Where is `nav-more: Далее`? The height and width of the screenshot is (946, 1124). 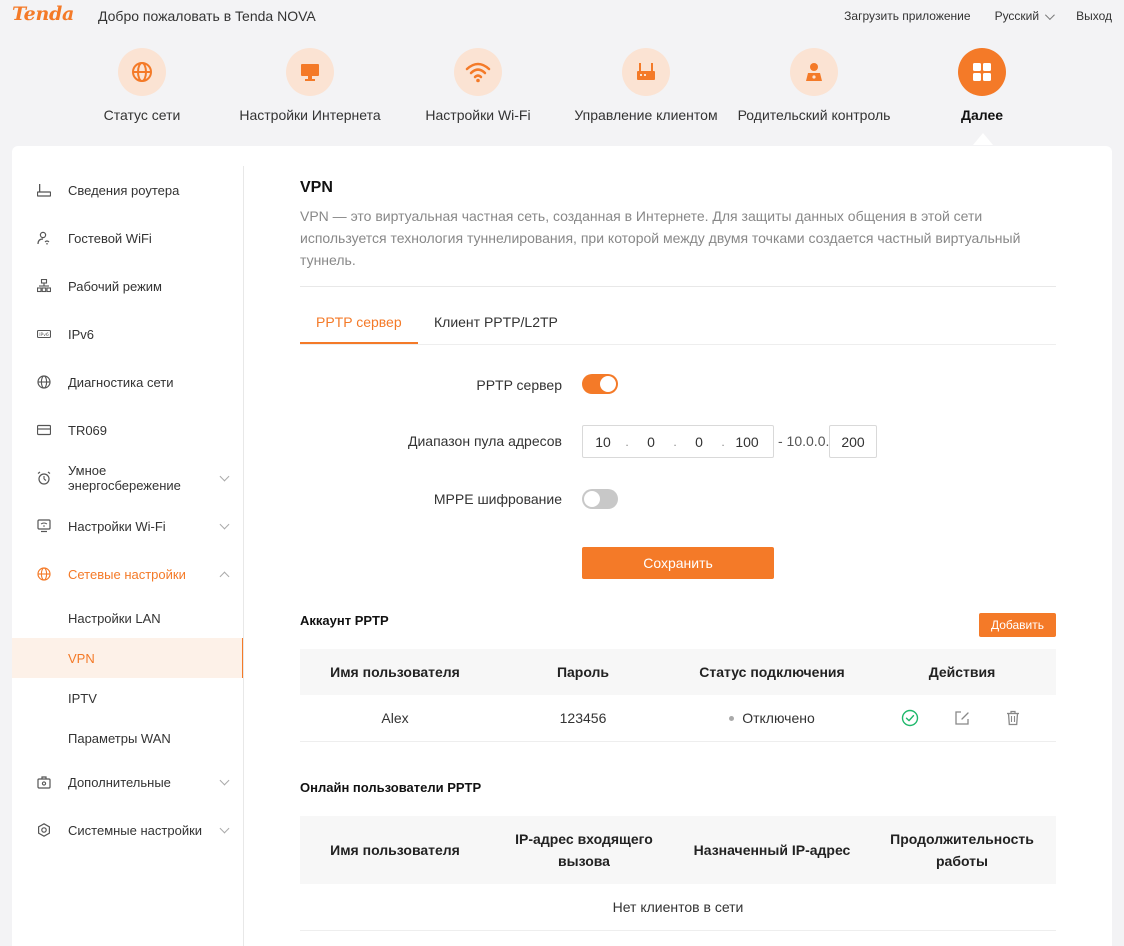
nav-more: Далее is located at coordinates (982, 85).